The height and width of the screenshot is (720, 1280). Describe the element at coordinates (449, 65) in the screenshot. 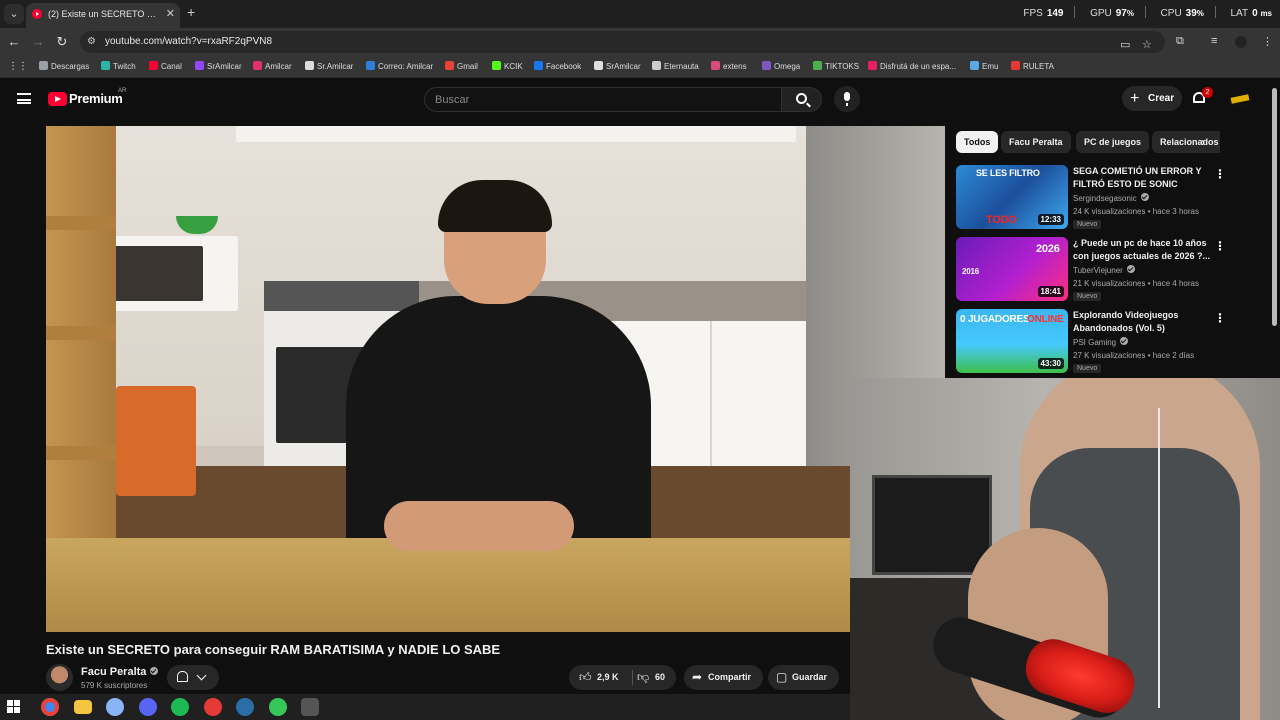

I see `gmail-icon` at that location.